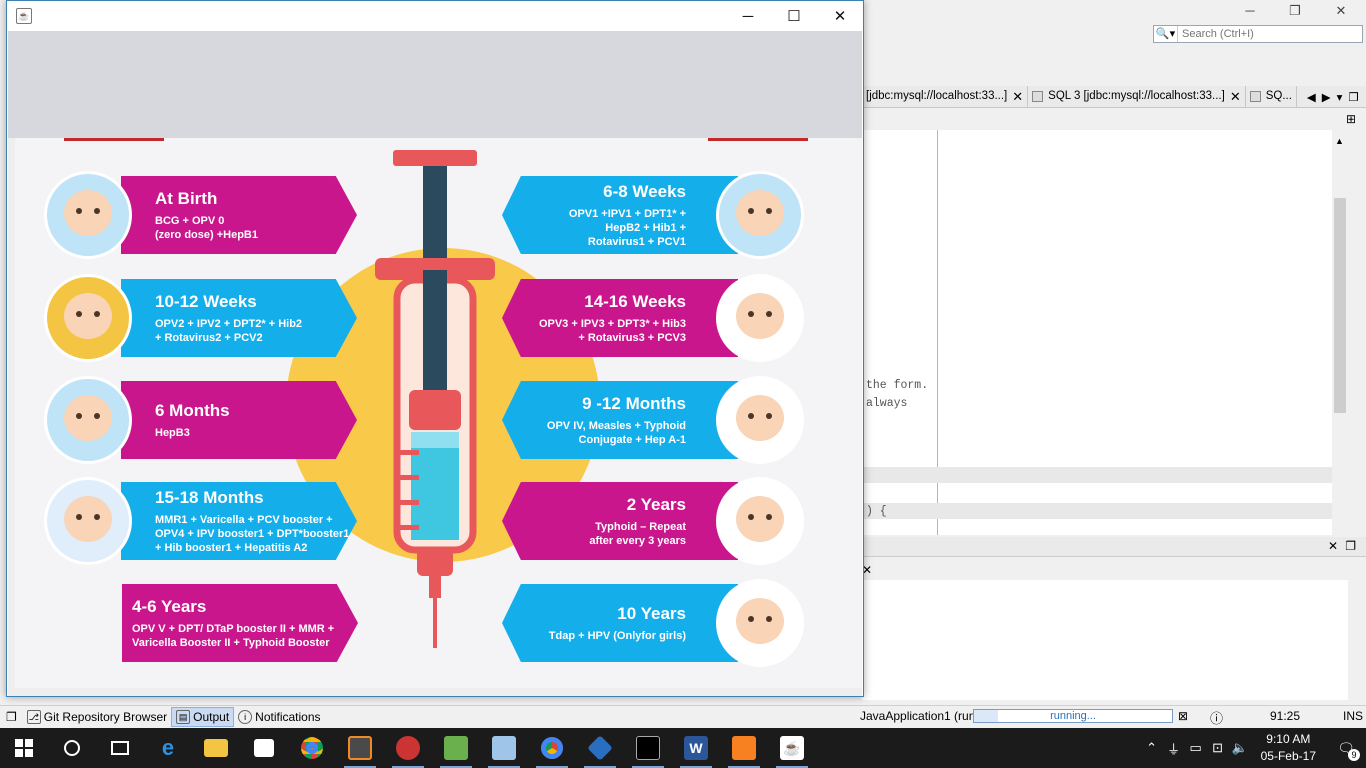 Image resolution: width=1366 pixels, height=768 pixels. Describe the element at coordinates (72, 748) in the screenshot. I see `cortana-icon` at that location.